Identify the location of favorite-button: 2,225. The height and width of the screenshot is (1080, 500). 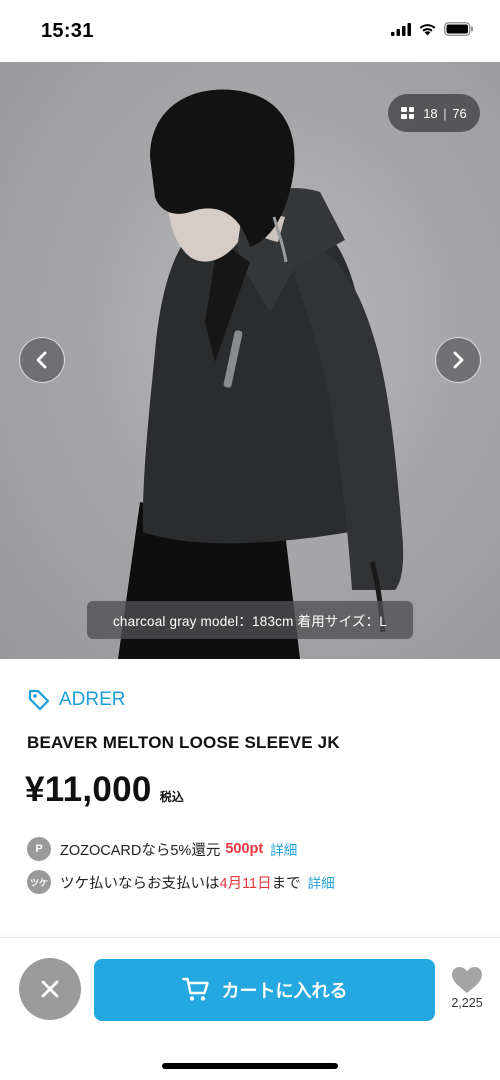
(467, 988).